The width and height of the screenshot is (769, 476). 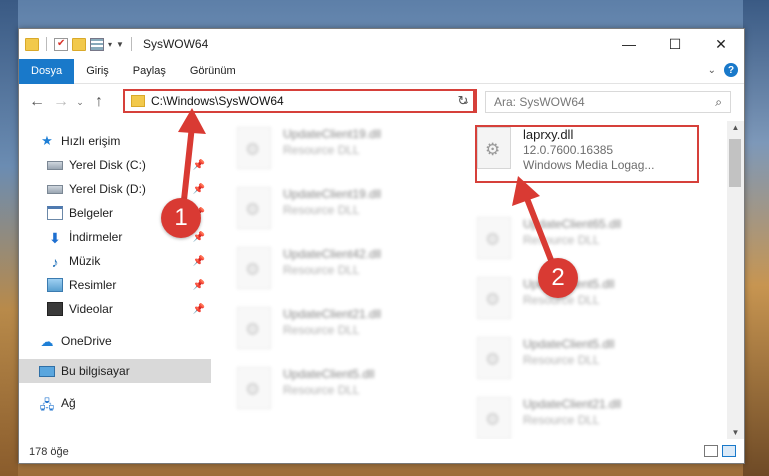 I want to click on sidebar-item-label: Yerel Disk (D:), so click(x=107, y=189).